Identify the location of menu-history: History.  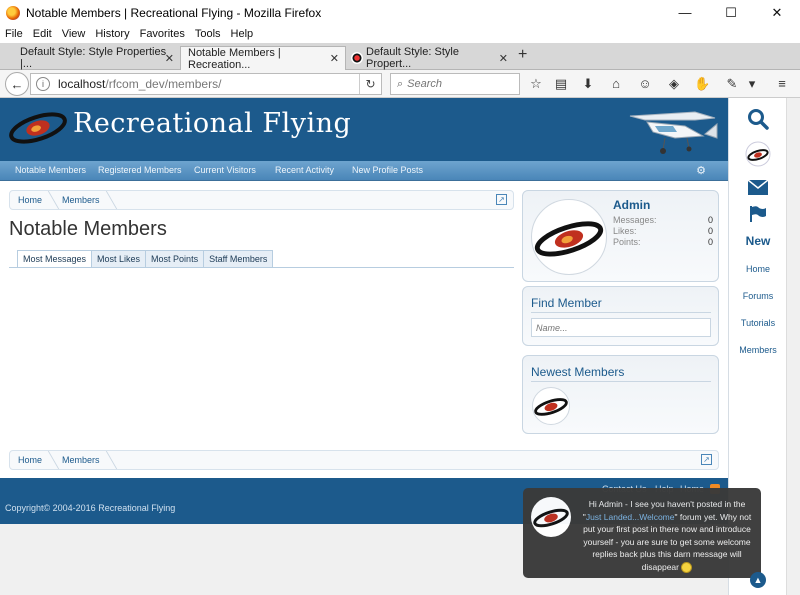
(112, 34).